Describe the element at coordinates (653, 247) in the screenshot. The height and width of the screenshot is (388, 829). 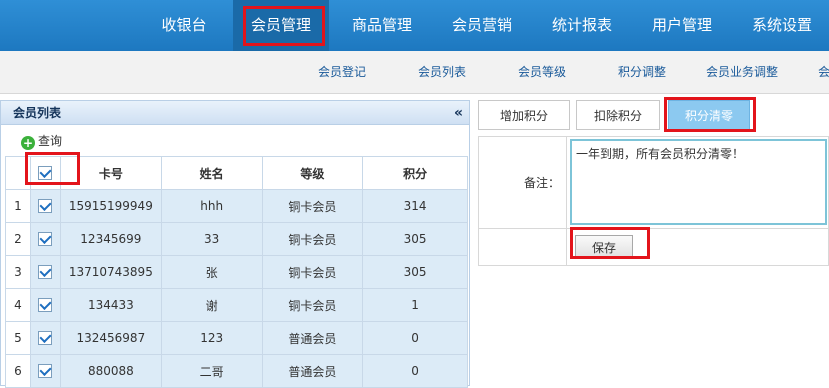
I see `action-row: 保存` at that location.